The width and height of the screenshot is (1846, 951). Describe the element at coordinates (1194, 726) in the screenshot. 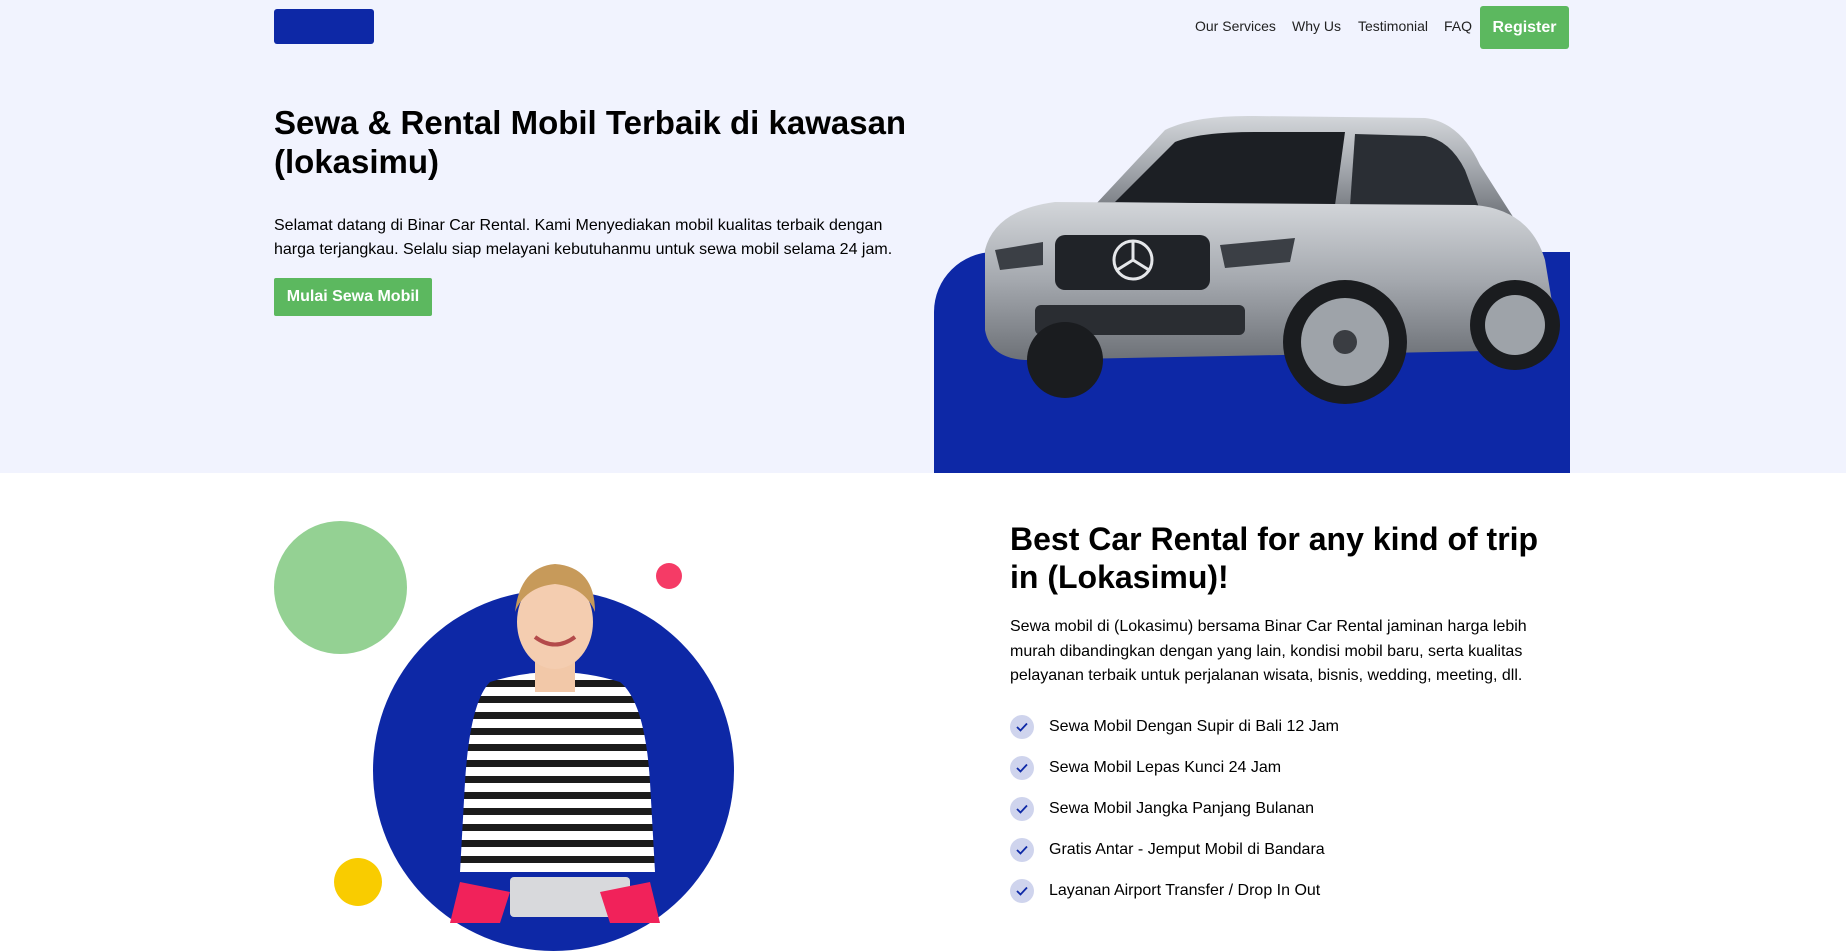

I see `feature-label: Sewa Mobil Dengan Supir di Bali 12 Jam` at that location.